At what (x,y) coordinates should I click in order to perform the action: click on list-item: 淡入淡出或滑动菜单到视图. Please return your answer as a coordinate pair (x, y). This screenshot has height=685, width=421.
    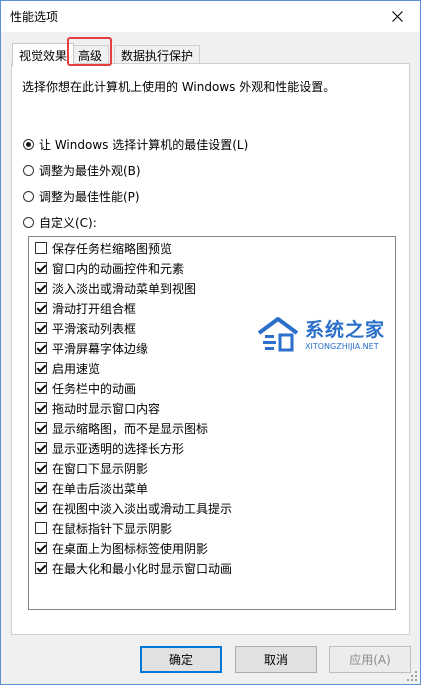
    Looking at the image, I should click on (115, 288).